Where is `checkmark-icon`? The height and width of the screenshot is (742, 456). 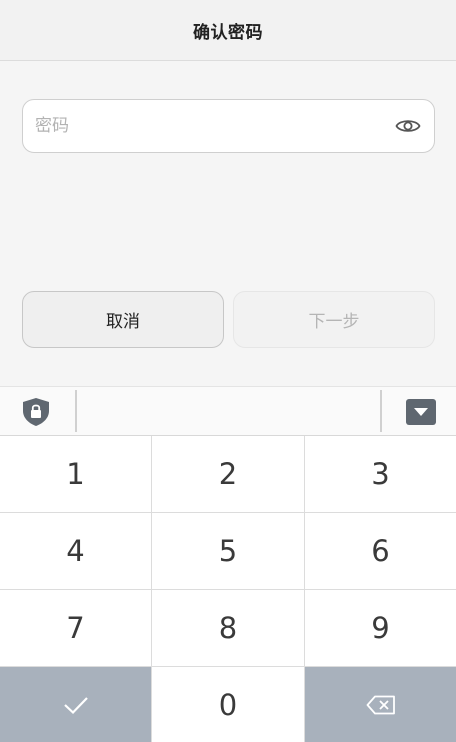
checkmark-icon is located at coordinates (75, 705).